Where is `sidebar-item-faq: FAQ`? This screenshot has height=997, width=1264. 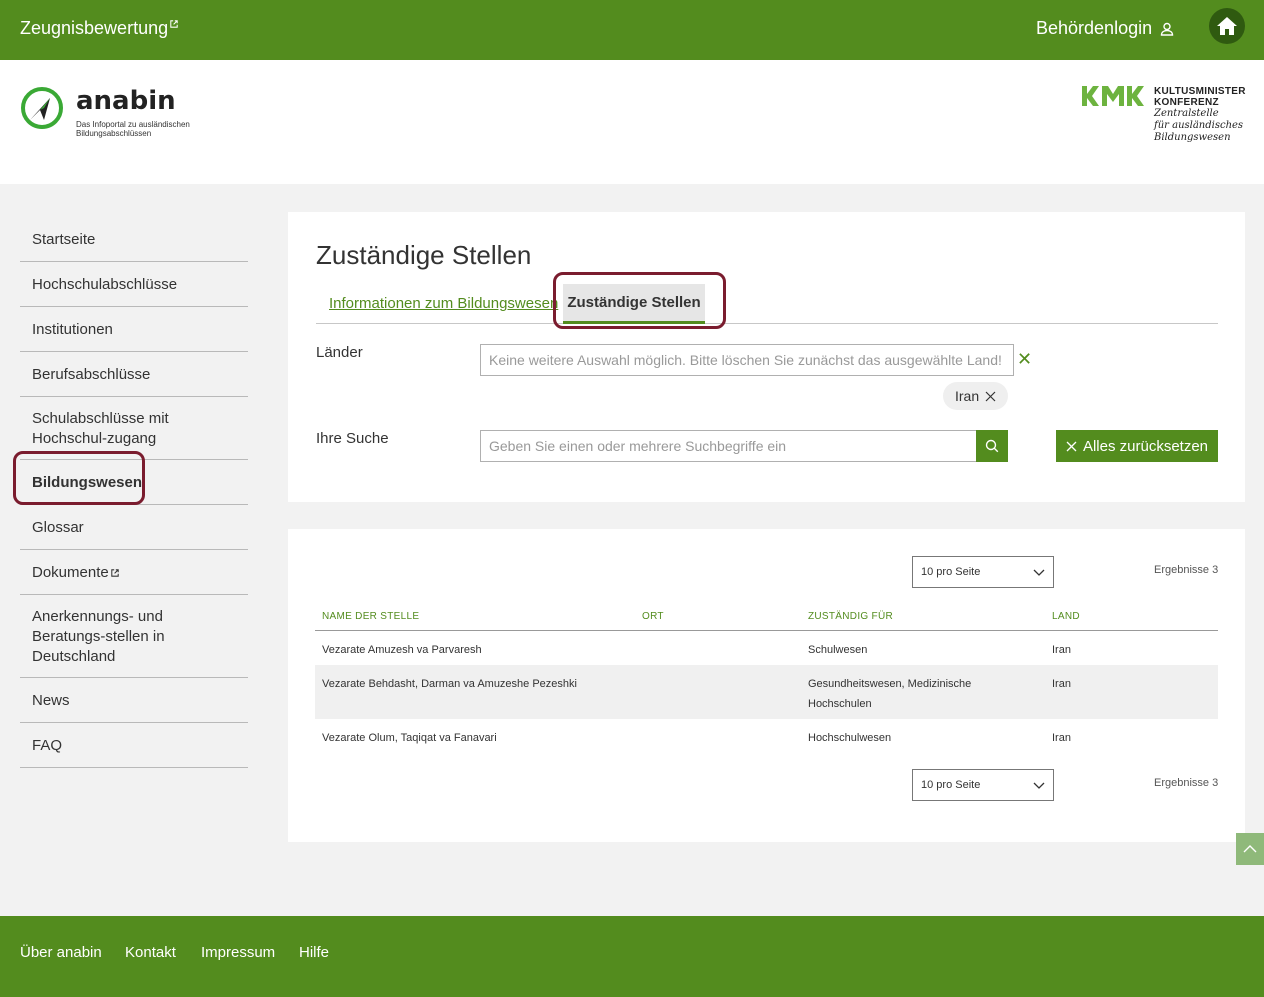 sidebar-item-faq: FAQ is located at coordinates (134, 745).